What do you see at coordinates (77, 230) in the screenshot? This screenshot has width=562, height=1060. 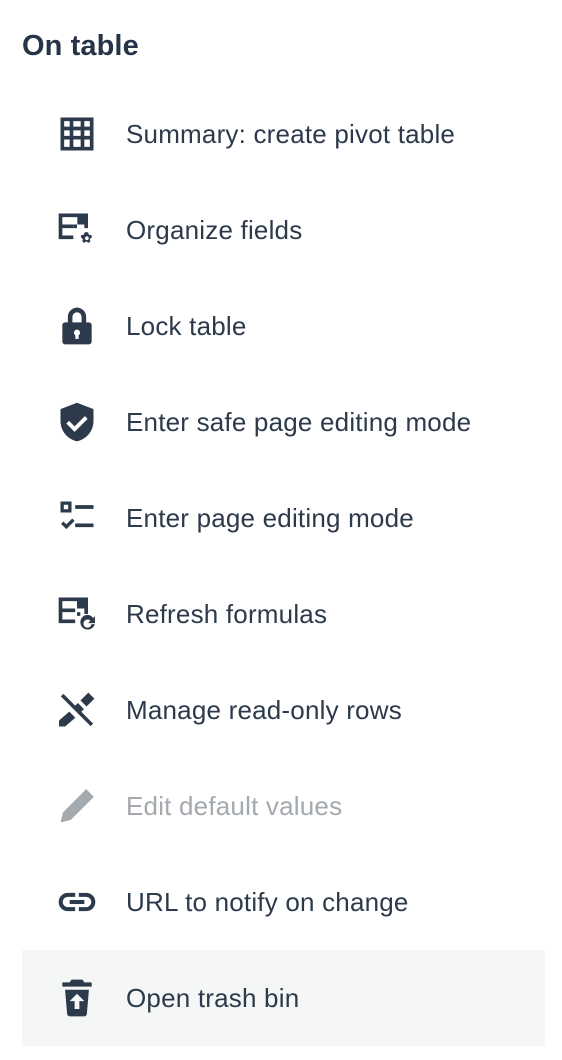 I see `table-settings-icon` at bounding box center [77, 230].